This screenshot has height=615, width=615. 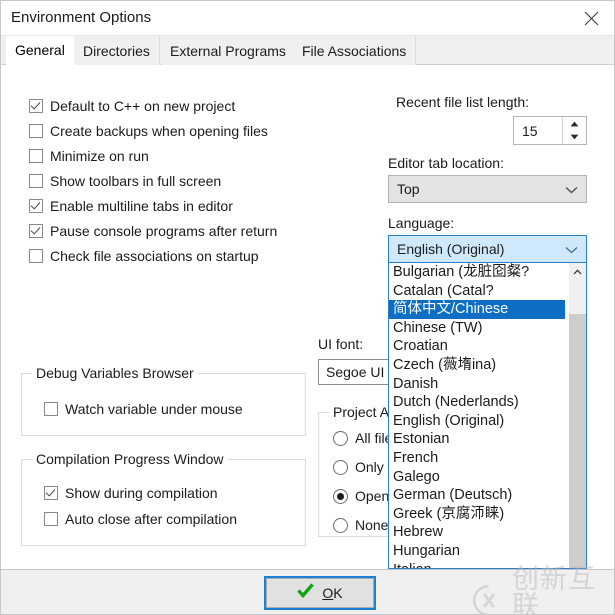 What do you see at coordinates (130, 459) in the screenshot?
I see `group-title: Compilation Progress Window` at bounding box center [130, 459].